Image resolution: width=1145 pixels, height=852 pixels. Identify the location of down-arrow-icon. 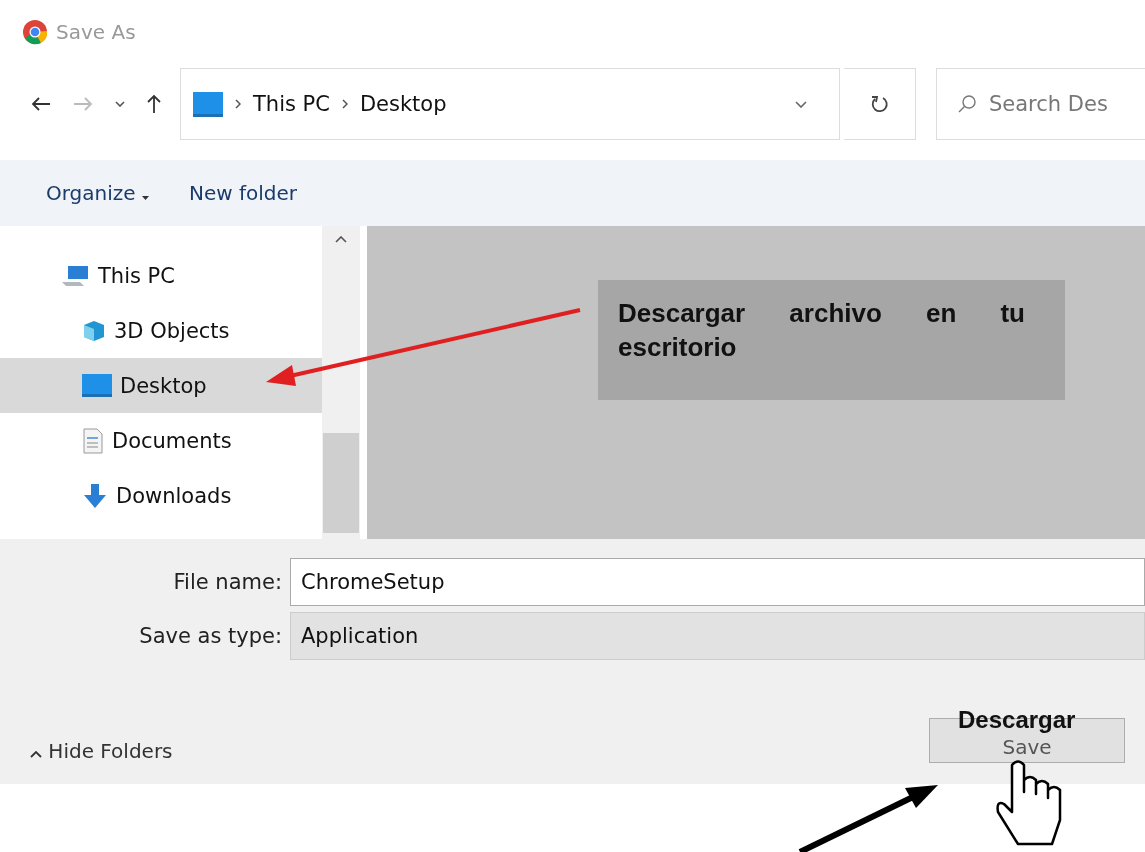
(95, 495).